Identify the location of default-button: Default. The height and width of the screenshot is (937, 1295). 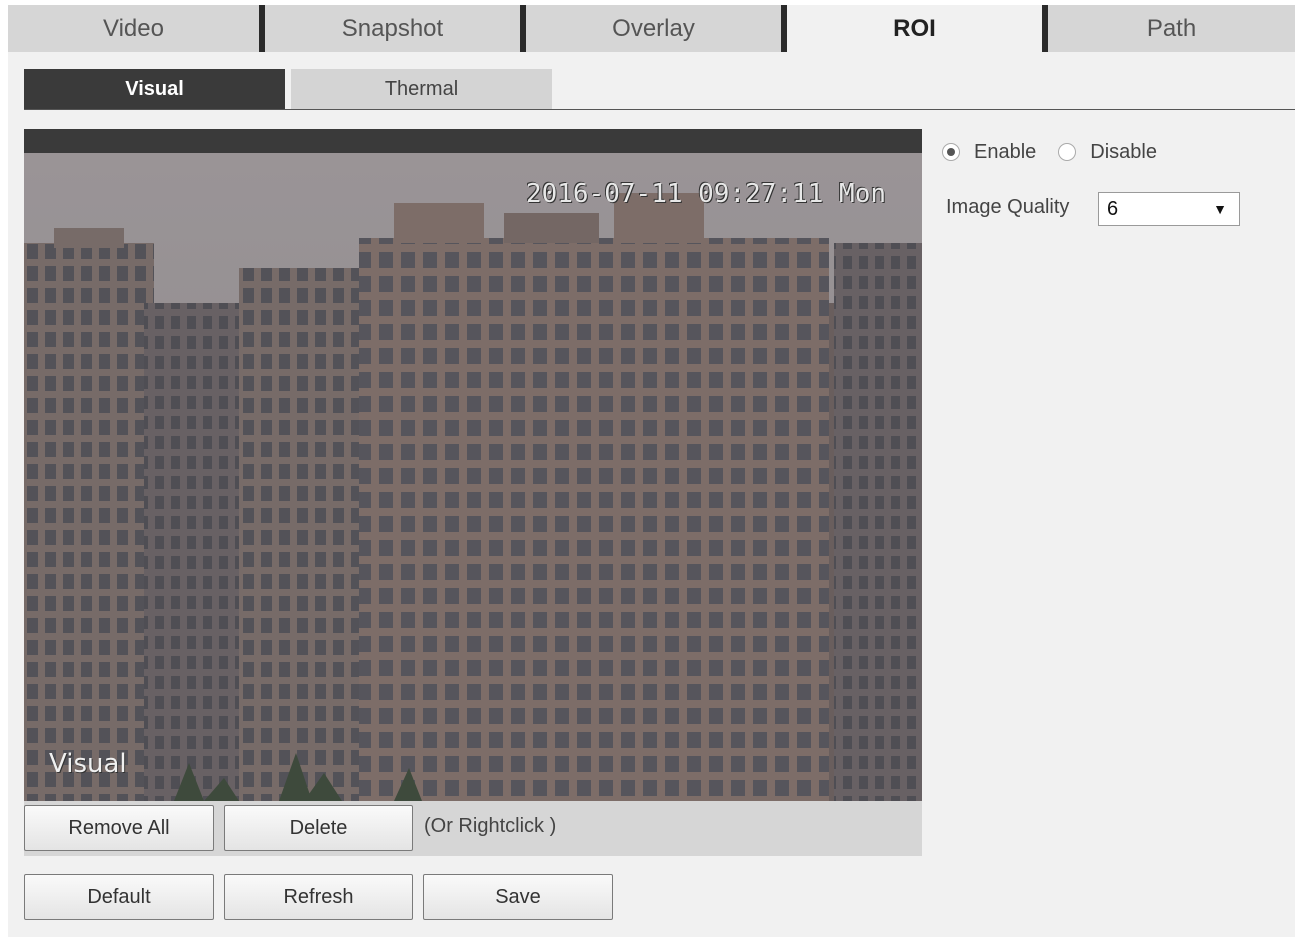
(119, 897).